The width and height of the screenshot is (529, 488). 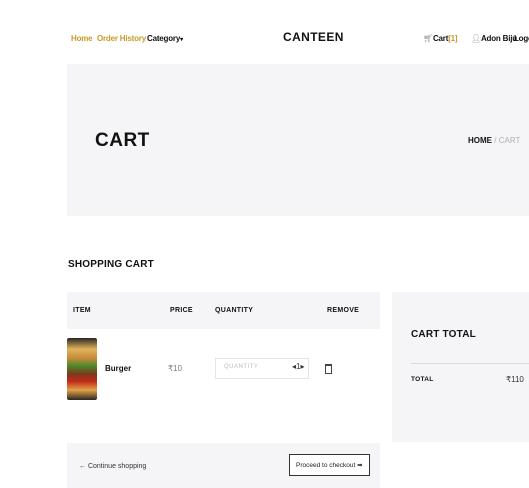 I want to click on nav-logout-link: Logo, so click(x=521, y=38).